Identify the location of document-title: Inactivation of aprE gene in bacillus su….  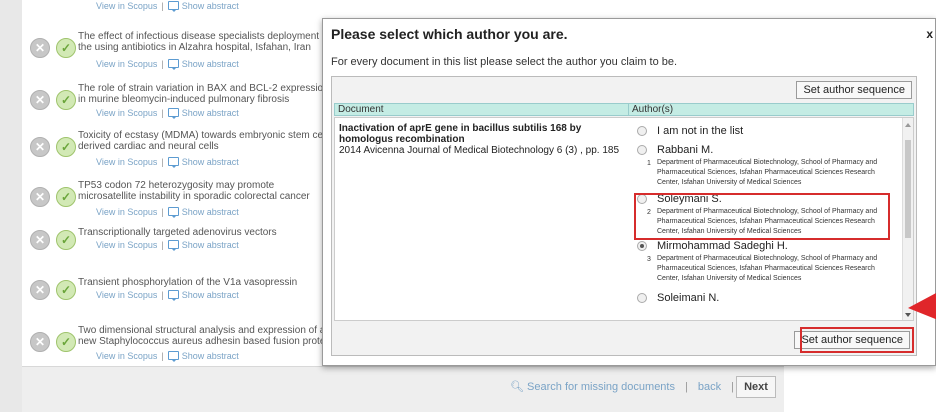
(460, 134).